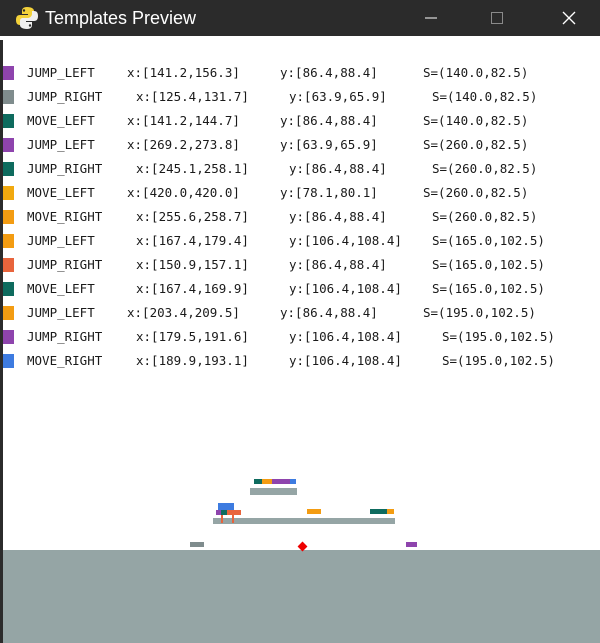 The height and width of the screenshot is (643, 600). What do you see at coordinates (304, 521) in the screenshot?
I see `platform-middle` at bounding box center [304, 521].